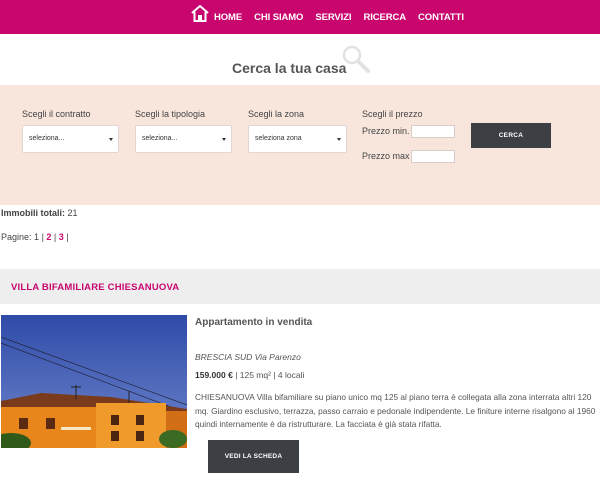 The height and width of the screenshot is (493, 600). What do you see at coordinates (433, 131) in the screenshot?
I see `price-min-input` at bounding box center [433, 131].